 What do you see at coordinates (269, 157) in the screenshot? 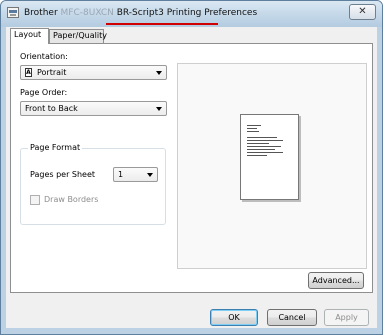
I see `page-preview-icon` at bounding box center [269, 157].